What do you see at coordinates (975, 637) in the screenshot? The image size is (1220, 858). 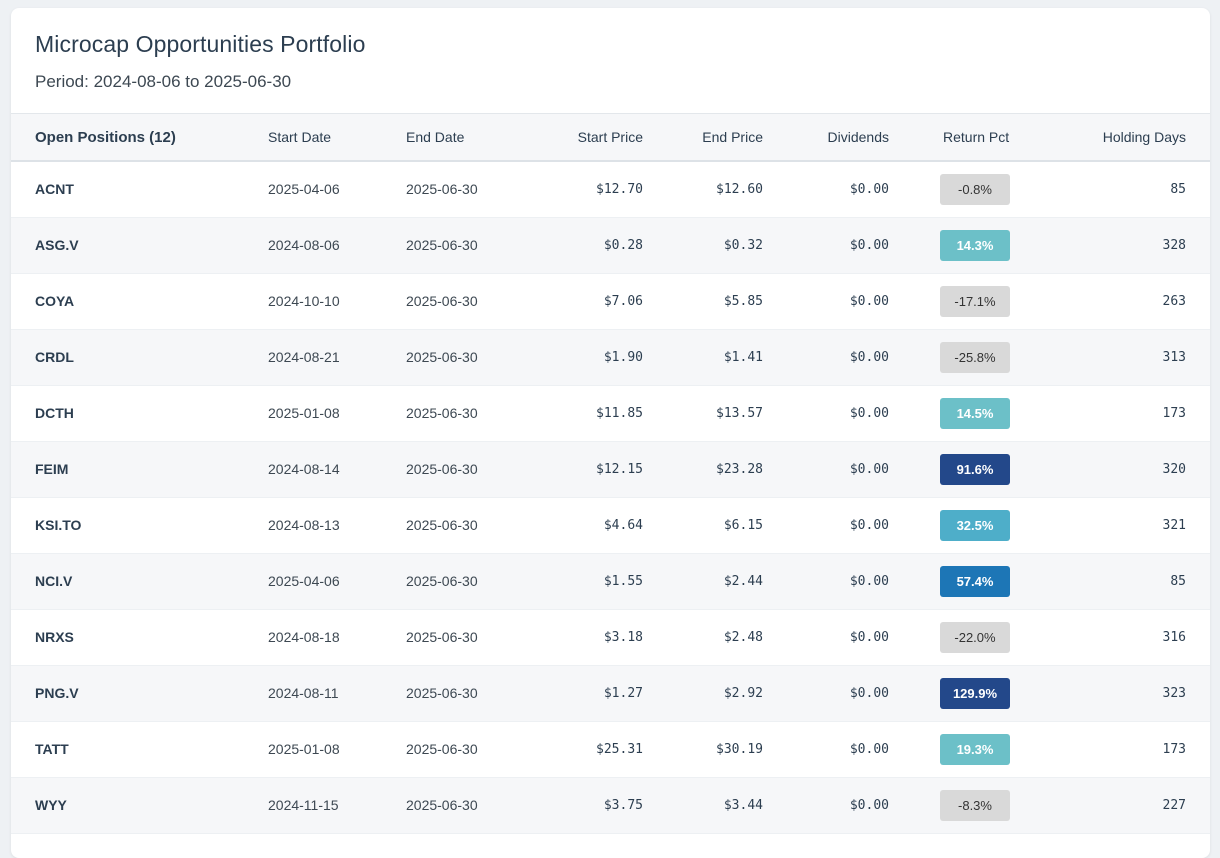 I see `return-badge: -22.0%` at bounding box center [975, 637].